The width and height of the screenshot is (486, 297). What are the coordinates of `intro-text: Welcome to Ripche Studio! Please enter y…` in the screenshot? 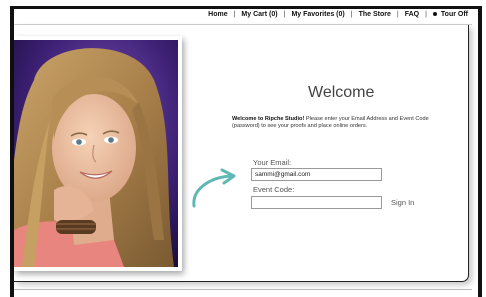 It's located at (337, 123).